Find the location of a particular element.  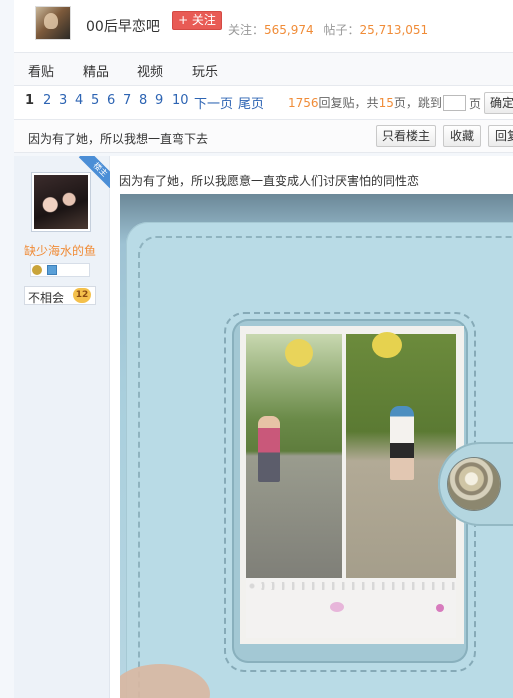

reply-button: 回复 is located at coordinates (500, 136).